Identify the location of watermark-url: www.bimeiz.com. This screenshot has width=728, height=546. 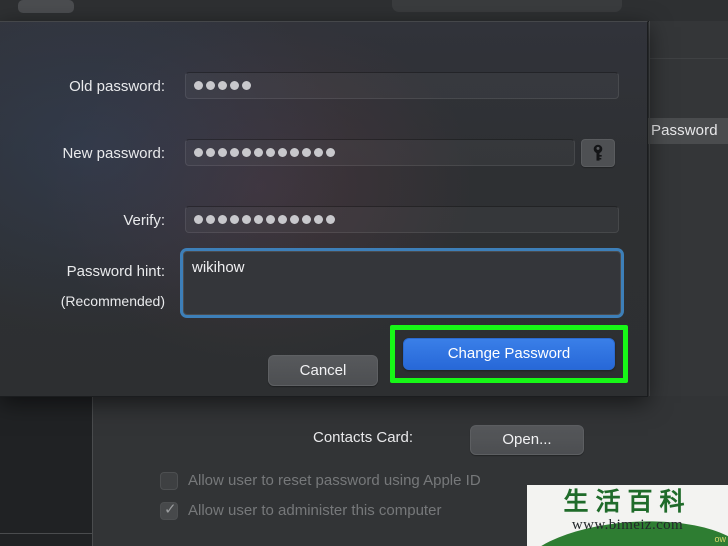
(627, 525).